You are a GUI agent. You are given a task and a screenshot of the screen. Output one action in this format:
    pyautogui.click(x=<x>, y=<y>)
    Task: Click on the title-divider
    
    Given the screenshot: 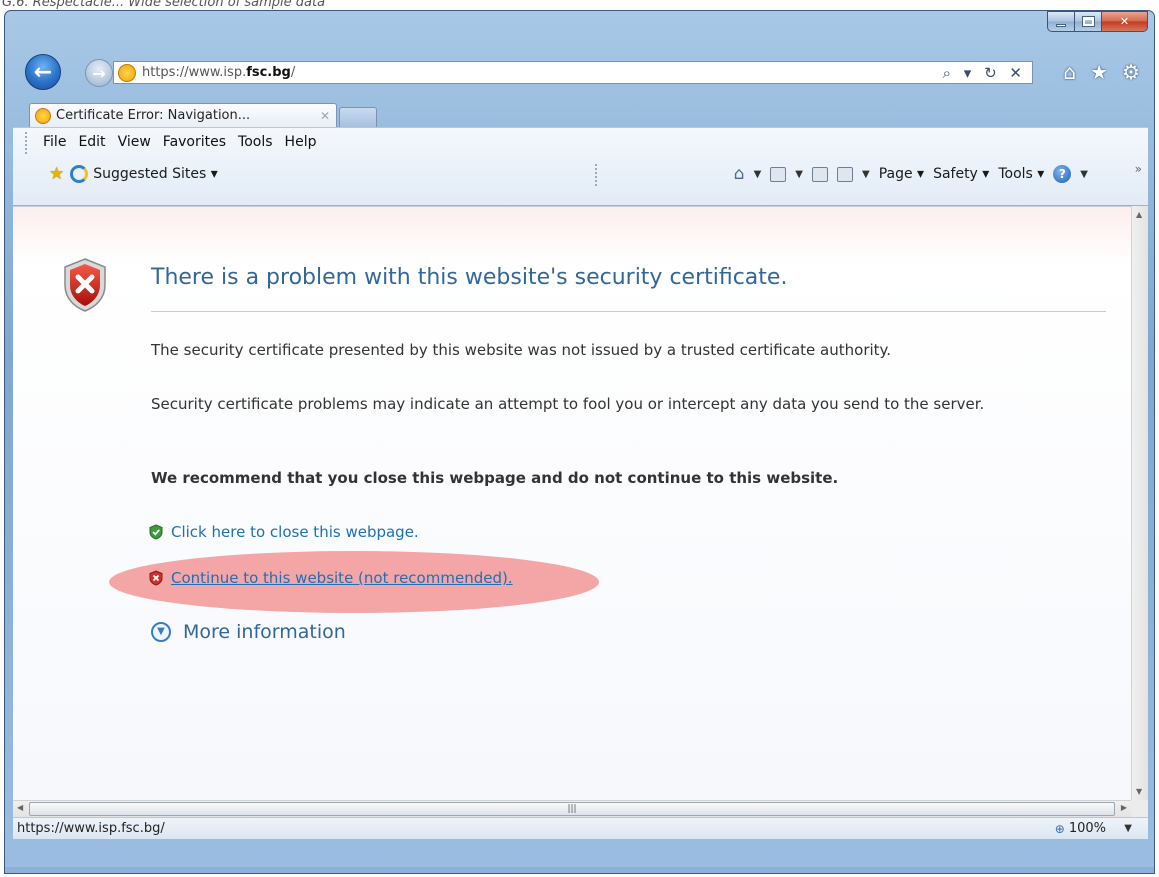 What is the action you would take?
    pyautogui.click(x=628, y=311)
    